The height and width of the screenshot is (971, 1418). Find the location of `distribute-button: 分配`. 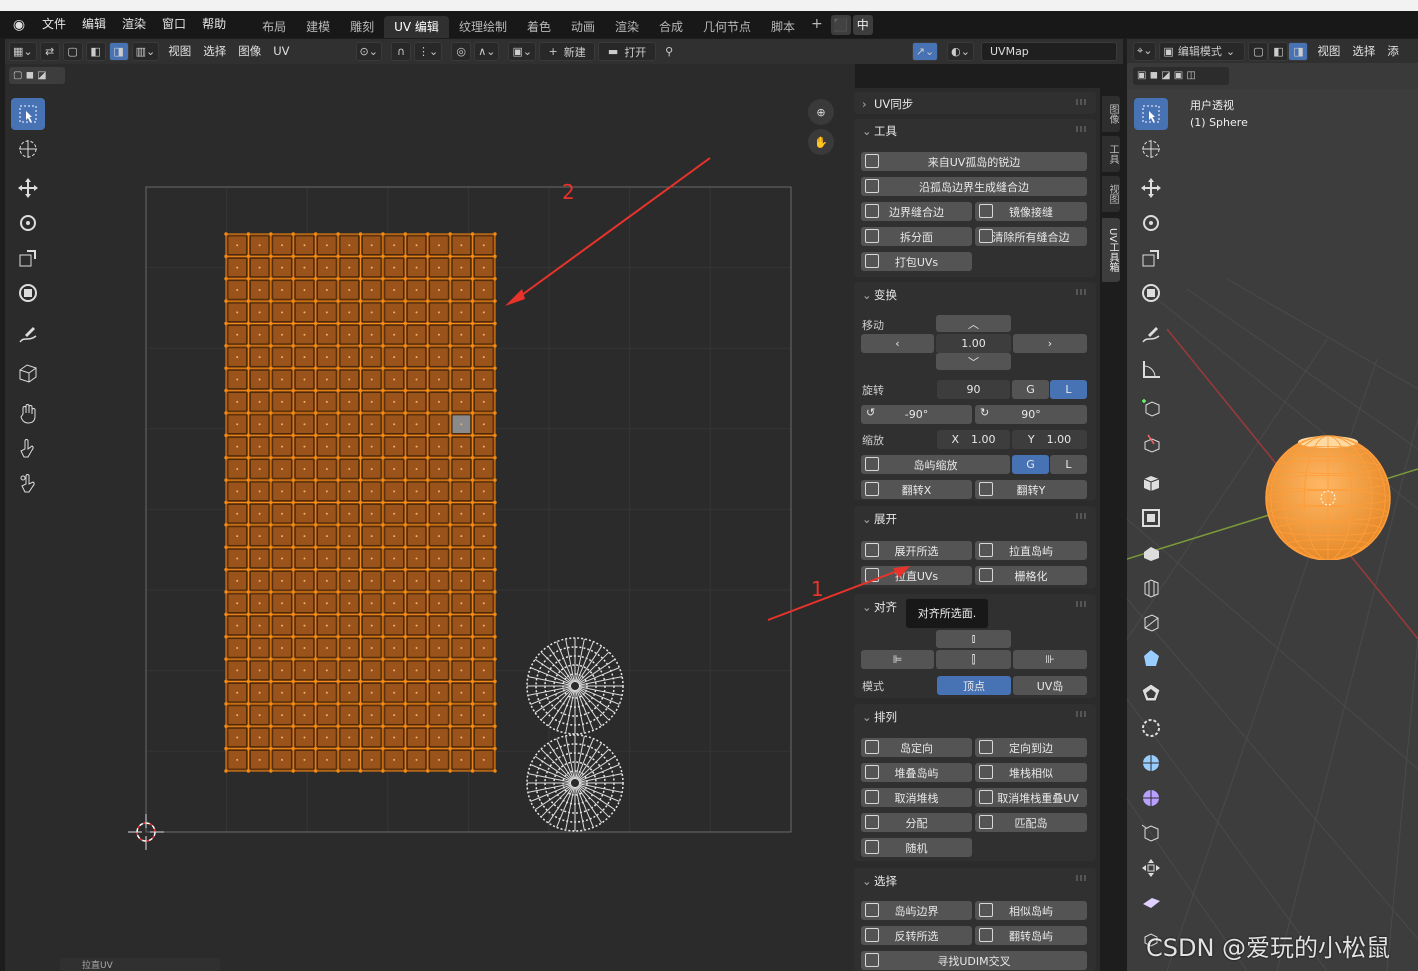

distribute-button: 分配 is located at coordinates (916, 822).